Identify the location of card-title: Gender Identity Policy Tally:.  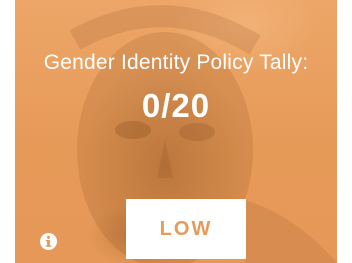
(176, 62).